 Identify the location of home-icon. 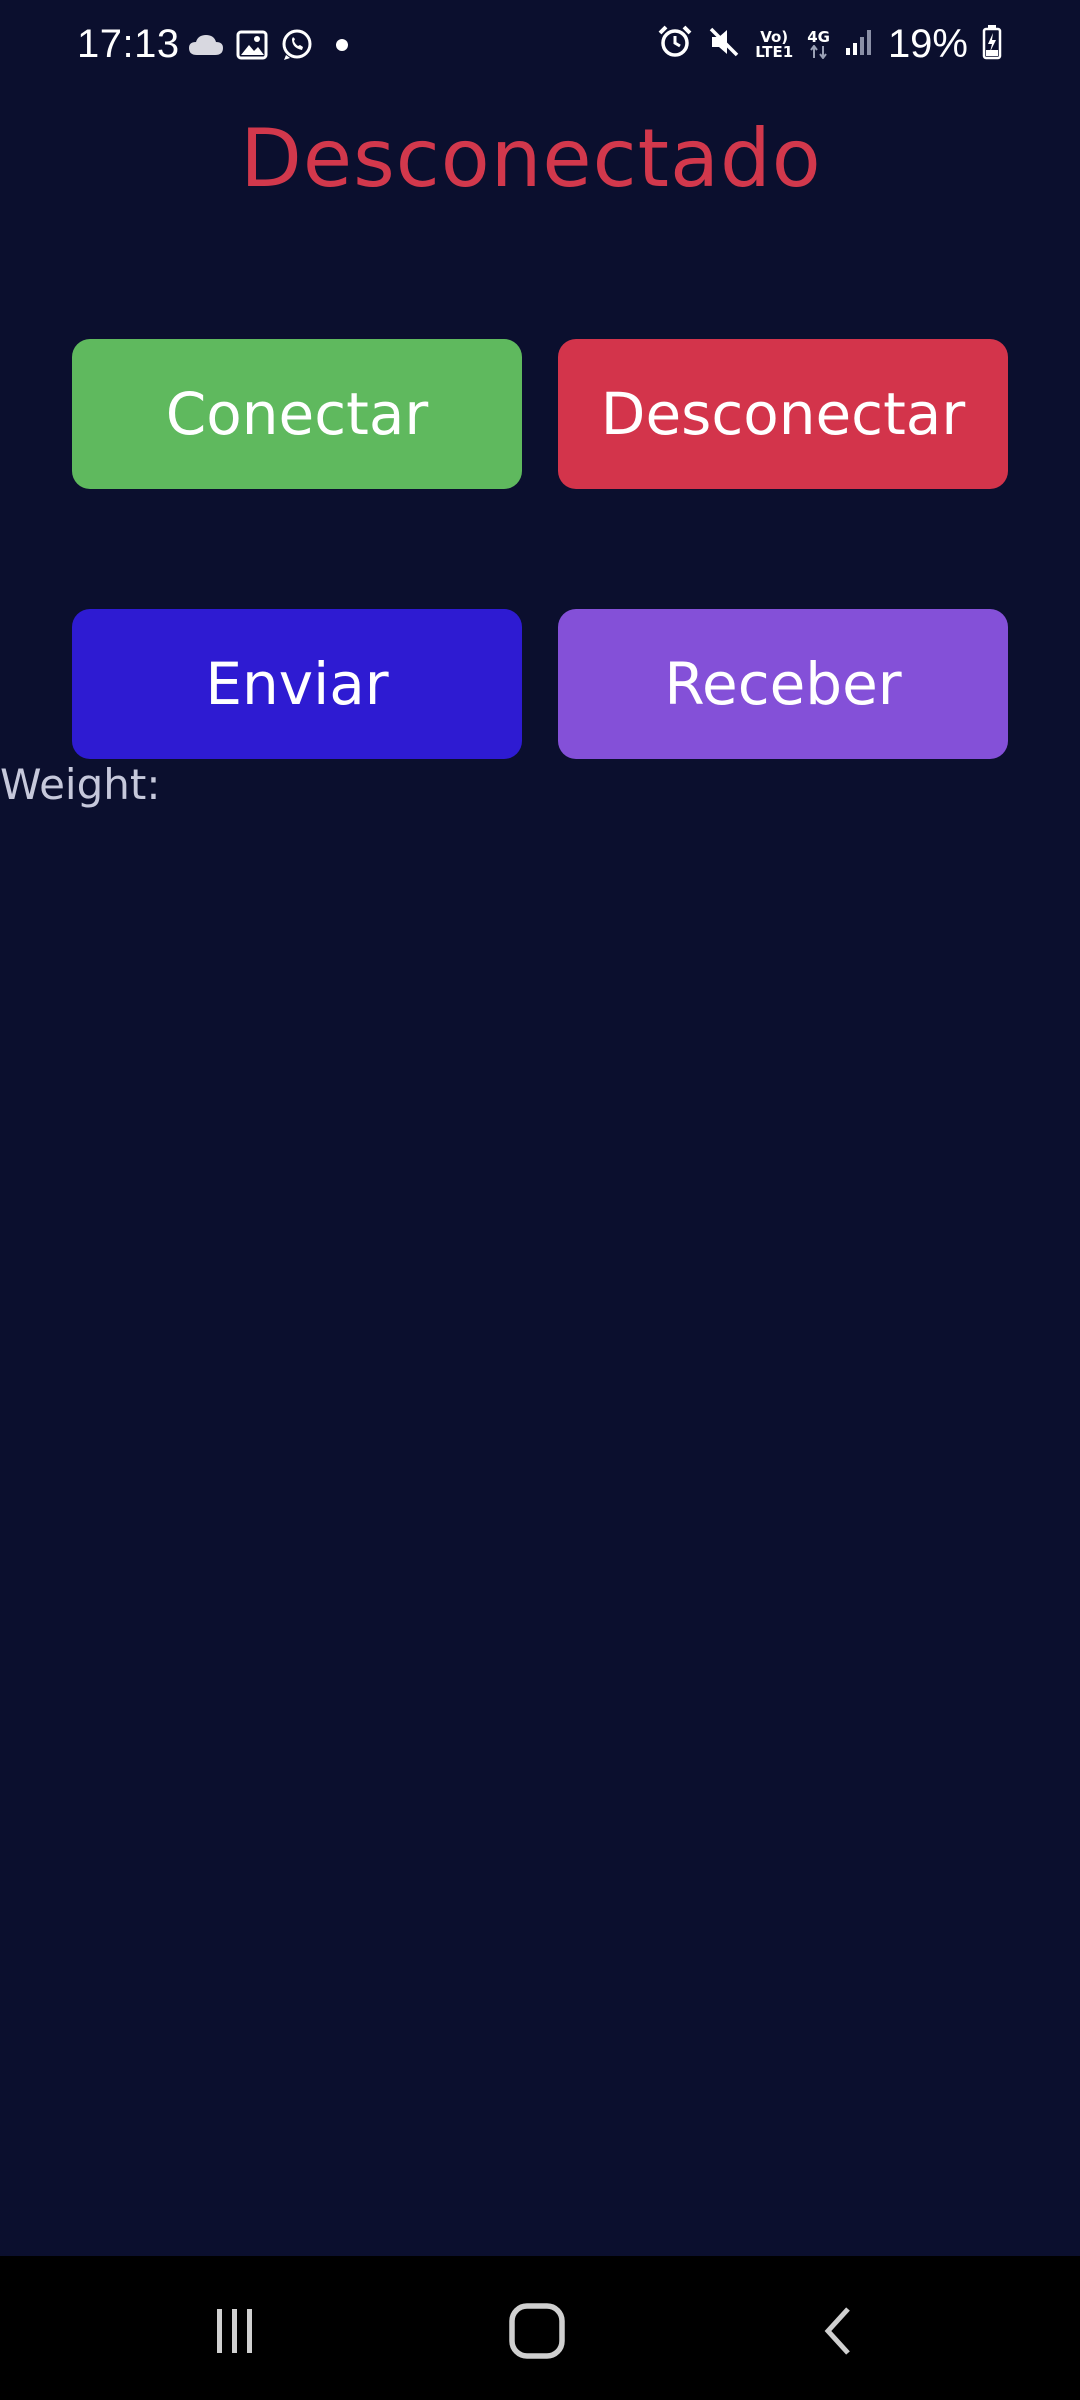
(537, 2331).